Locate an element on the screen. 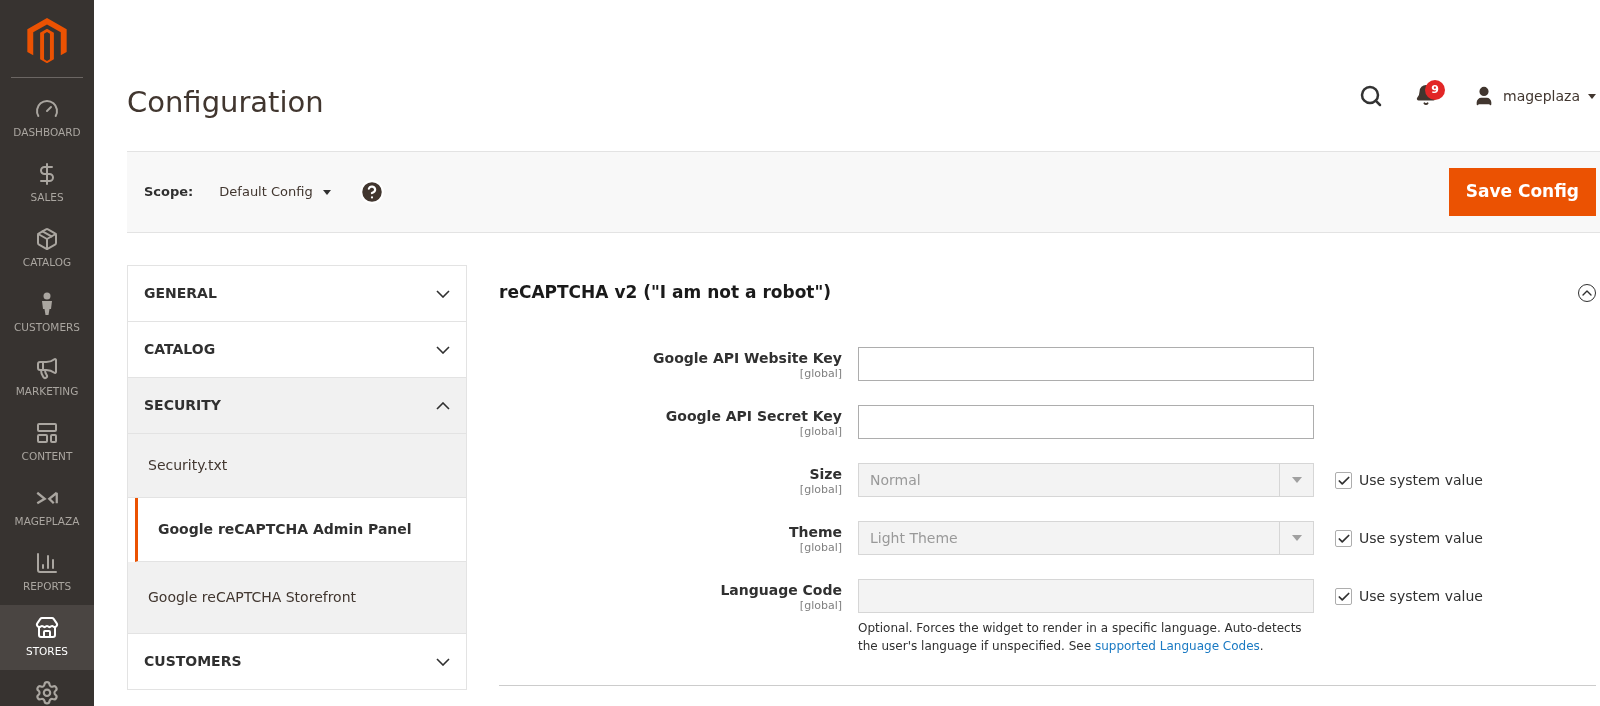 The height and width of the screenshot is (706, 1600). chevron-up-icon is located at coordinates (443, 405).